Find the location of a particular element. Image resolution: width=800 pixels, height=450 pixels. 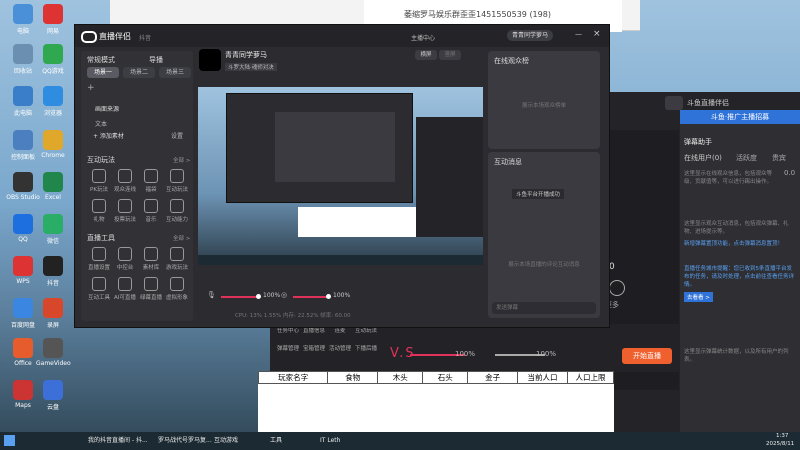

scene-tab-2: 场景二 is located at coordinates (139, 72).